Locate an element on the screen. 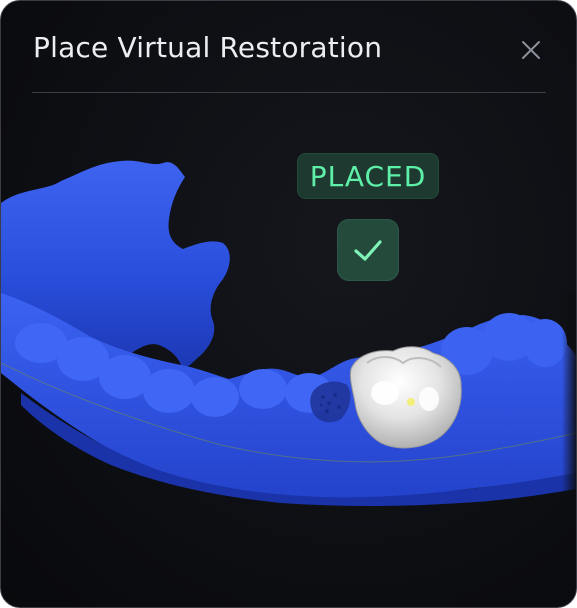 Image resolution: width=577 pixels, height=608 pixels. close-icon is located at coordinates (531, 50).